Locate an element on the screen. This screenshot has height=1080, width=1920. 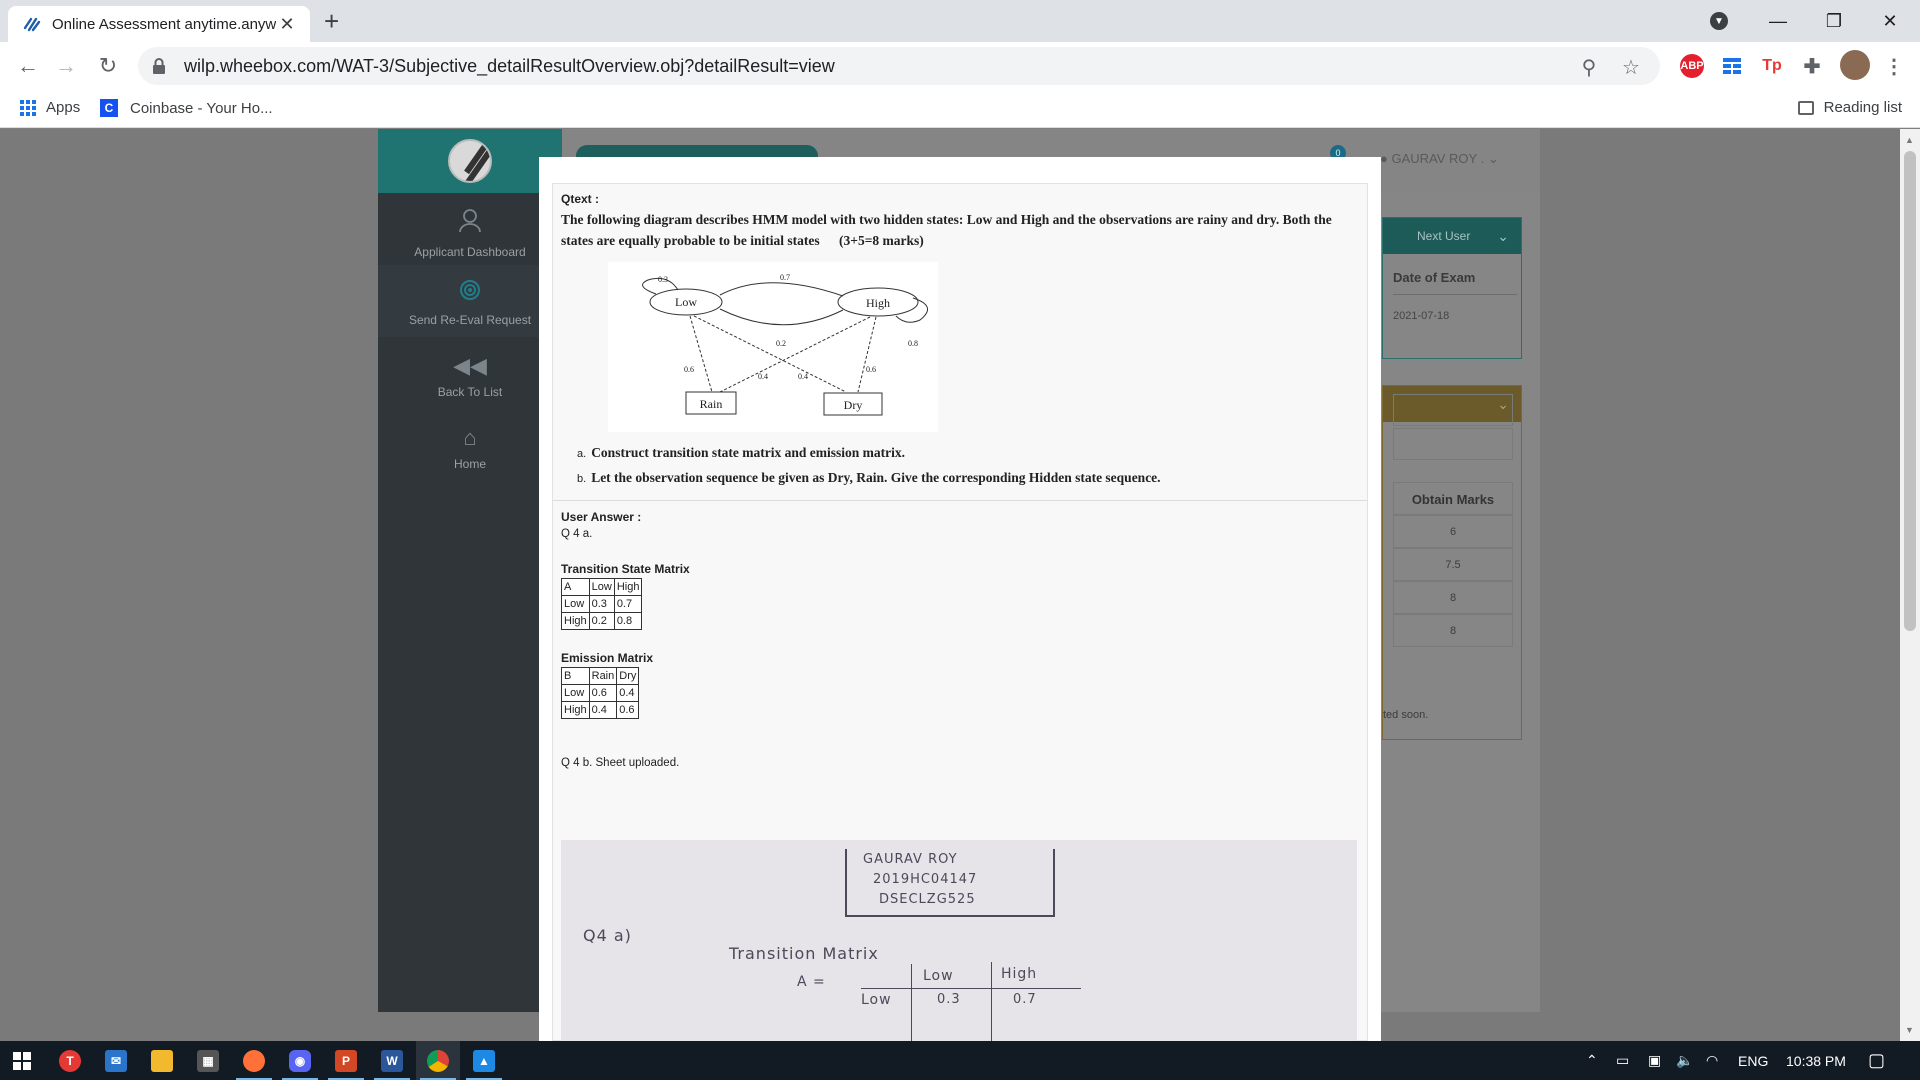
table-cell: High is located at coordinates (575, 710).